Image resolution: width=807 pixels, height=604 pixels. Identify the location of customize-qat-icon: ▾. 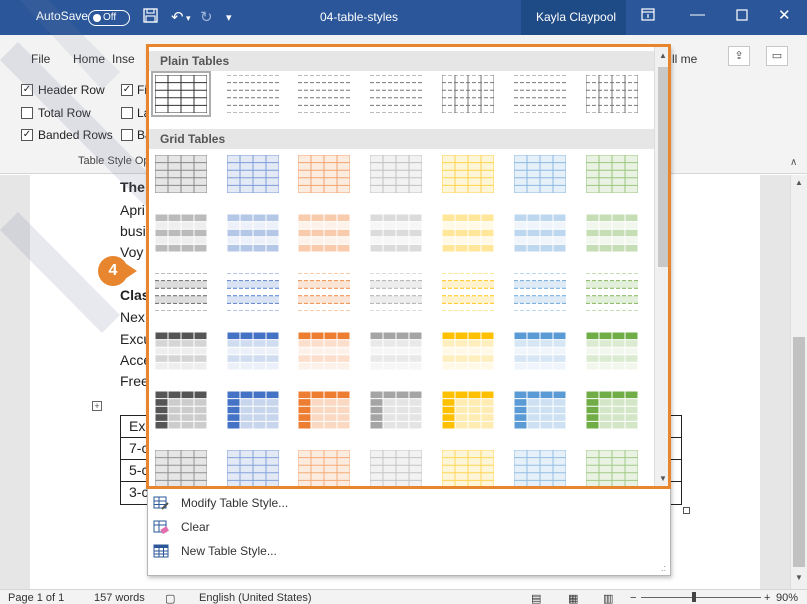
(229, 17).